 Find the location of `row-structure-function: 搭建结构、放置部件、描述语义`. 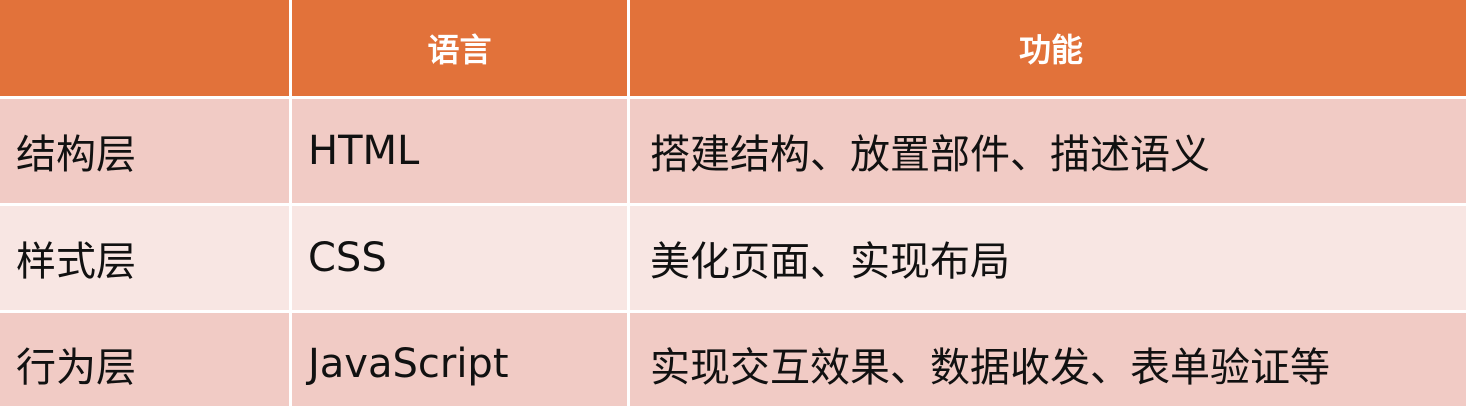

row-structure-function: 搭建结构、放置部件、描述语义 is located at coordinates (1048, 151).